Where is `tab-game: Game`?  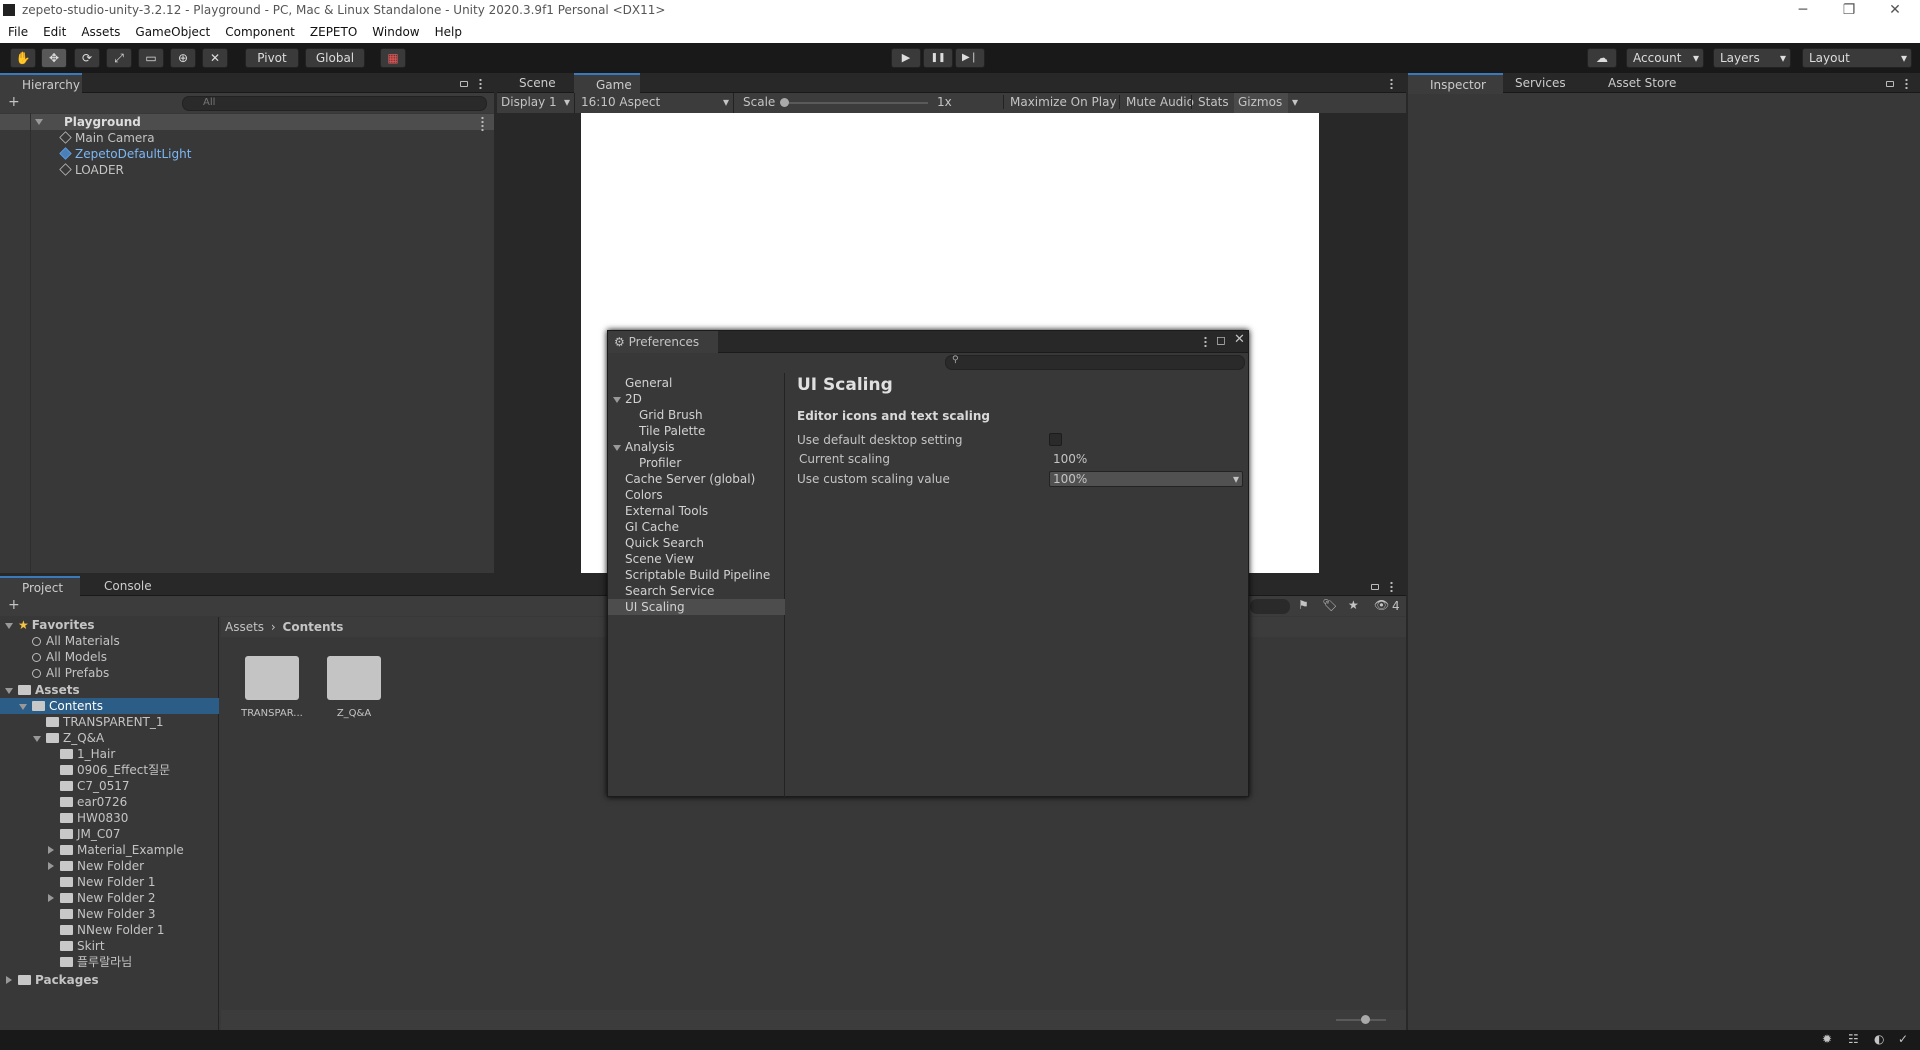
tab-game: Game is located at coordinates (607, 83).